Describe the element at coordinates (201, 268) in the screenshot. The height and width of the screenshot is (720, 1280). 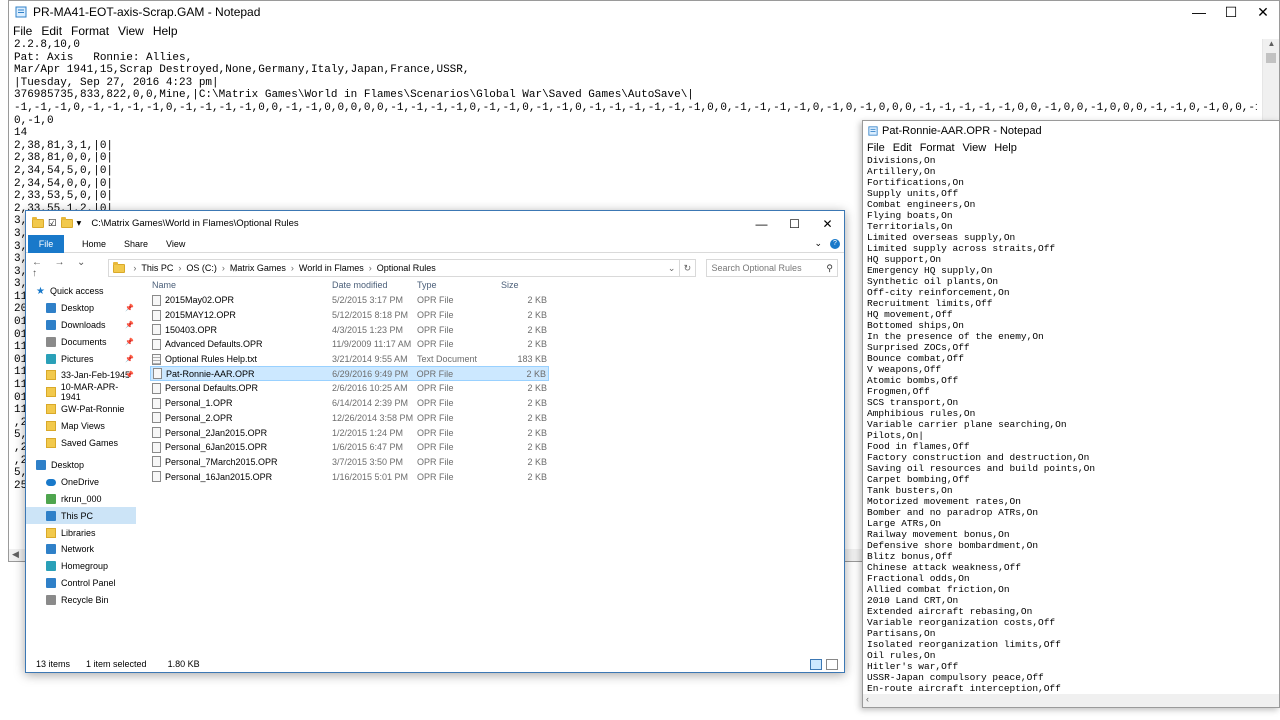
I see `breadcrumb-os-c: OS (C:)` at that location.